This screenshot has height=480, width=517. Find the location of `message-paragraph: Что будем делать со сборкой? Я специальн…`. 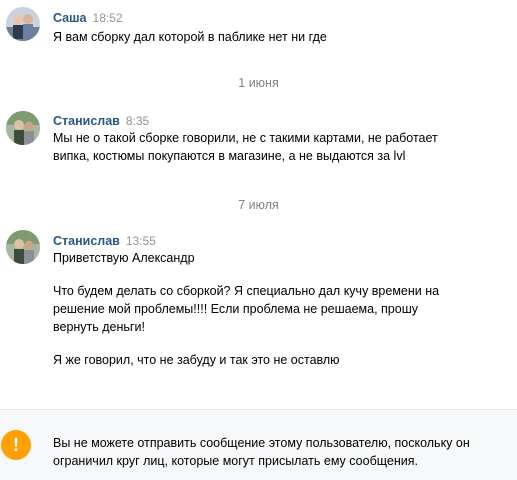

message-paragraph: Что будем делать со сборкой? Я специальн… is located at coordinates (246, 309).